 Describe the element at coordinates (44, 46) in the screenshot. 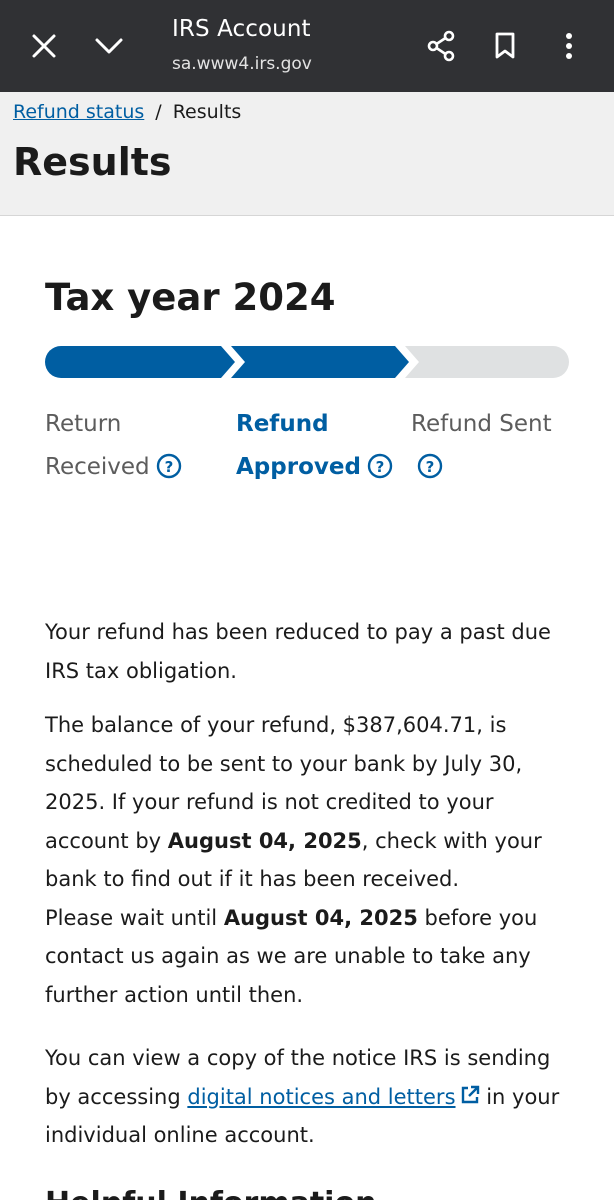

I see `close-icon` at that location.